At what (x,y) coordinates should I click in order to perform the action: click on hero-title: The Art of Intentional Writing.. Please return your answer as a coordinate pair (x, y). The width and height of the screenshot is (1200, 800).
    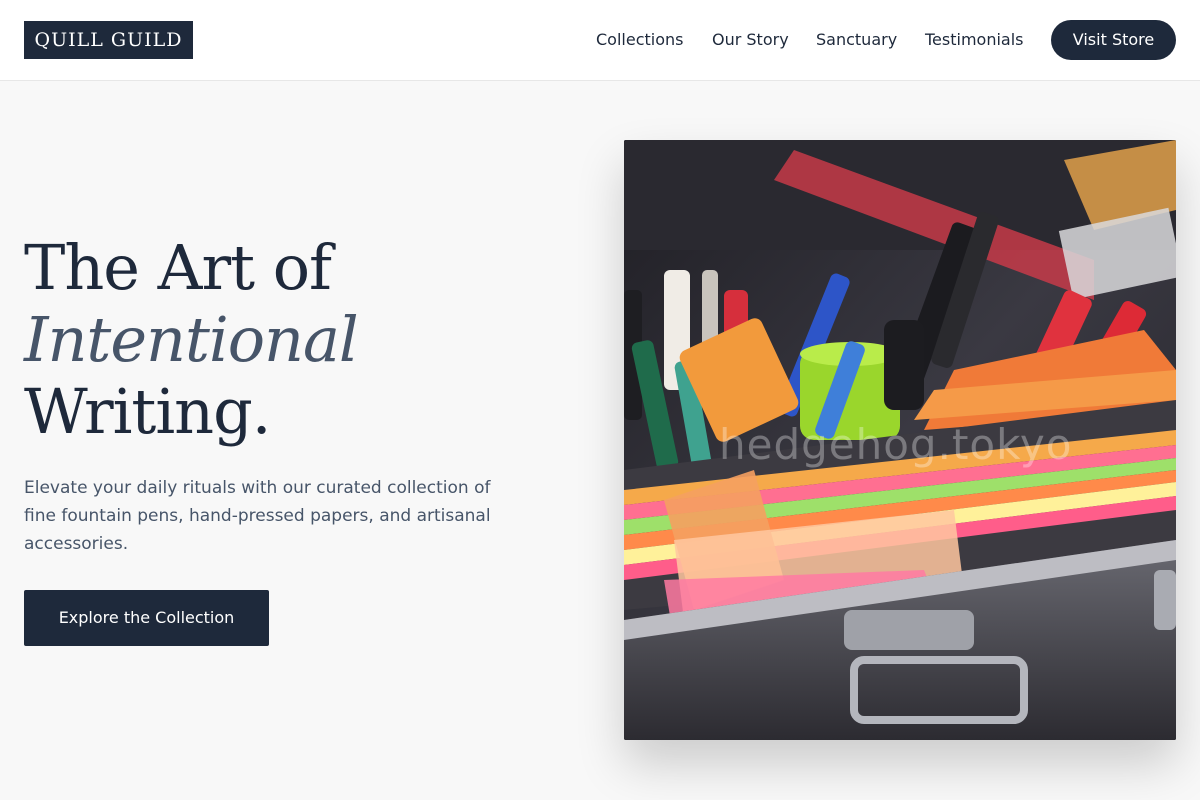
    Looking at the image, I should click on (191, 339).